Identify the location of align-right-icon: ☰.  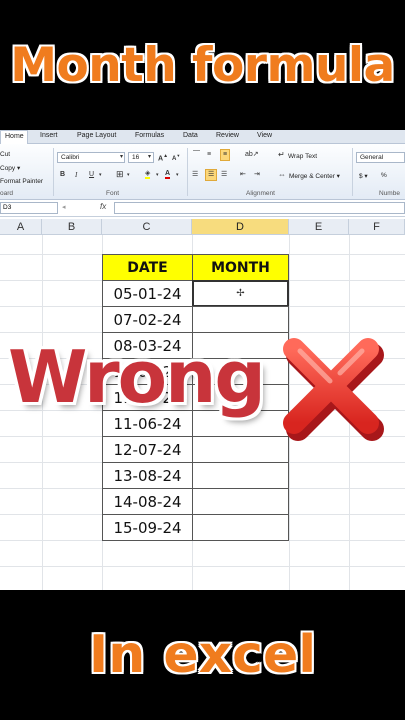
(224, 175).